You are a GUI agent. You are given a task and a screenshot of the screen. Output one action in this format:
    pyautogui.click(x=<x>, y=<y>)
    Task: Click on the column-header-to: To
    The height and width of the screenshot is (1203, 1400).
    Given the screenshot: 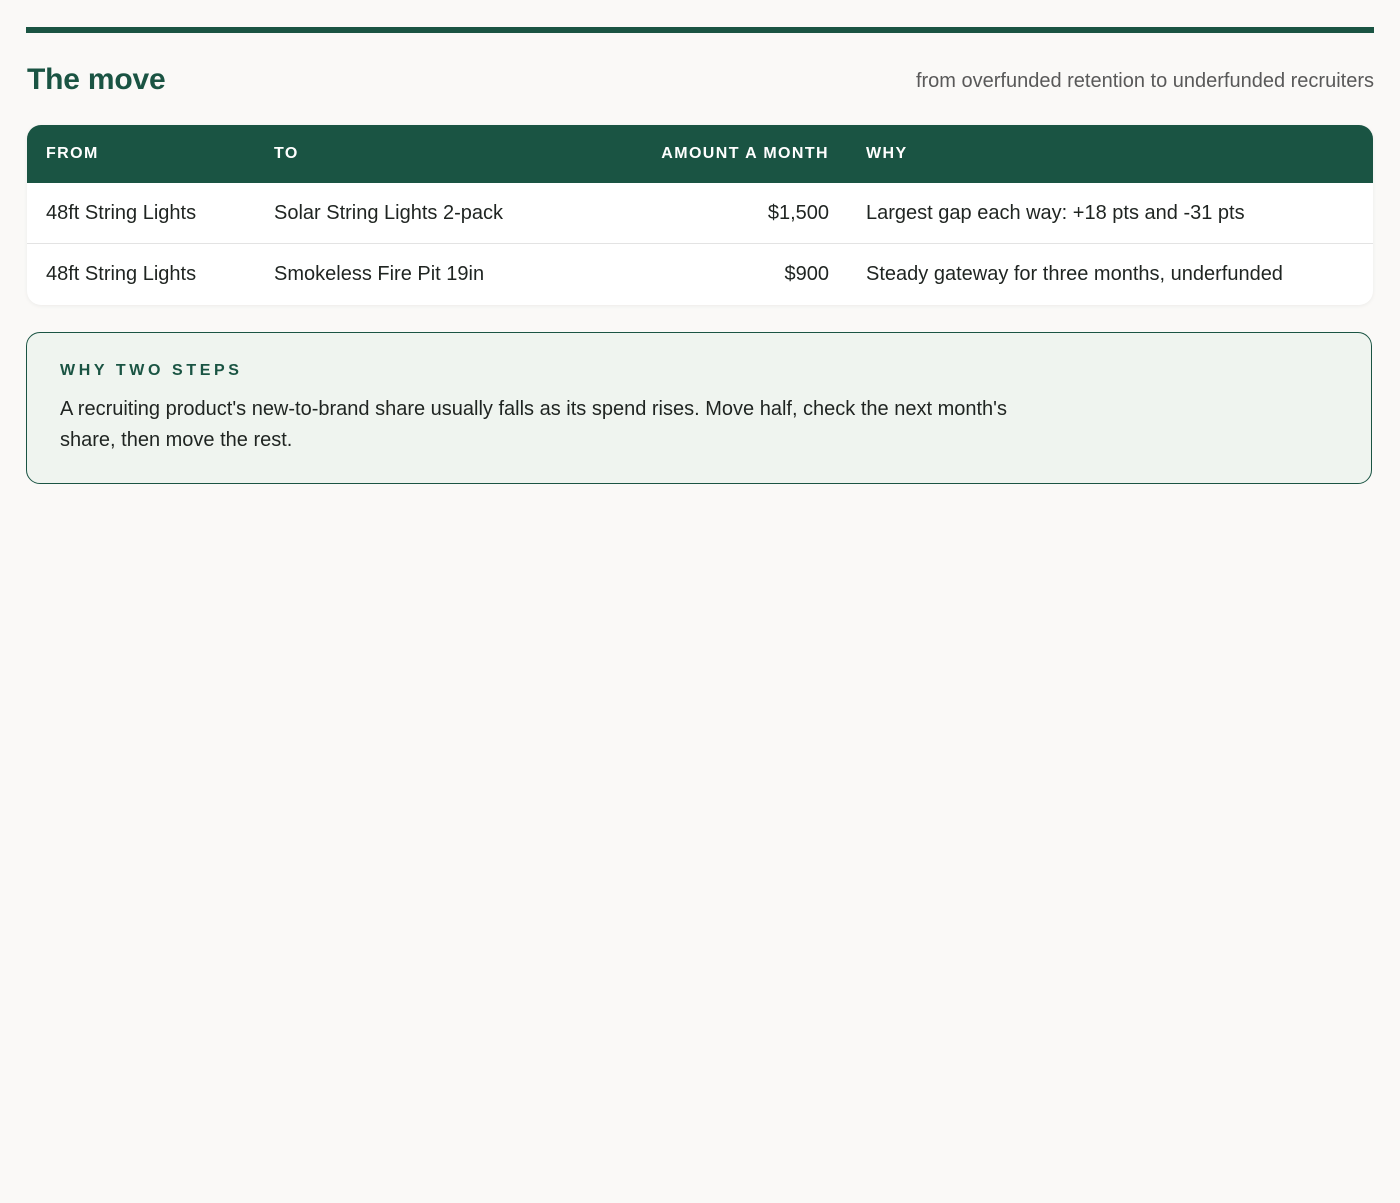 What is the action you would take?
    pyautogui.click(x=286, y=153)
    